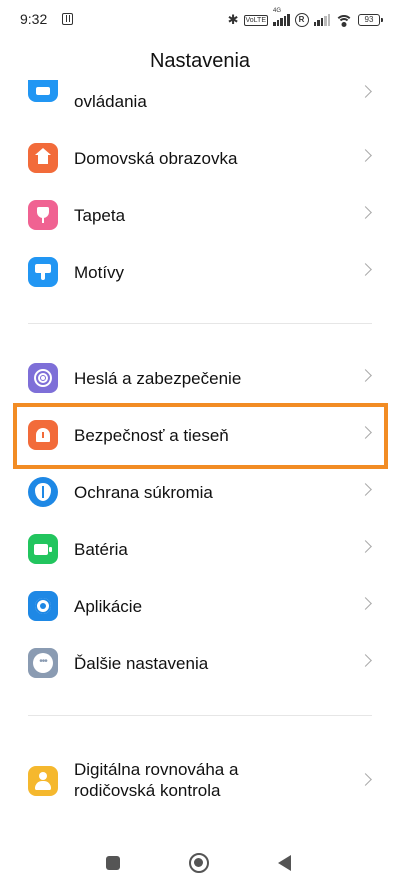  What do you see at coordinates (43, 378) in the screenshot?
I see `fingerprint-icon` at bounding box center [43, 378].